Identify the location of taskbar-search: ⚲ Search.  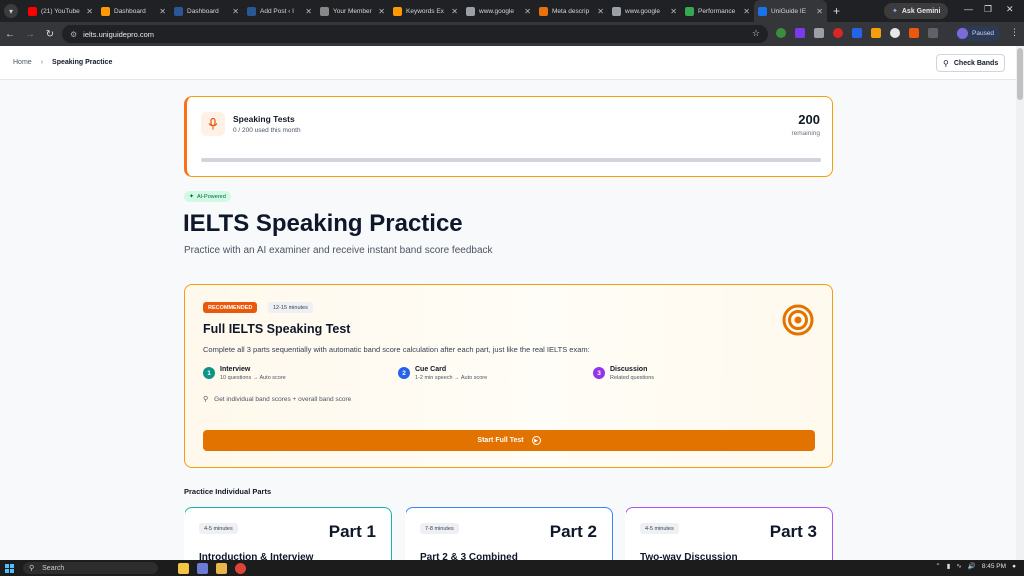
(90, 568).